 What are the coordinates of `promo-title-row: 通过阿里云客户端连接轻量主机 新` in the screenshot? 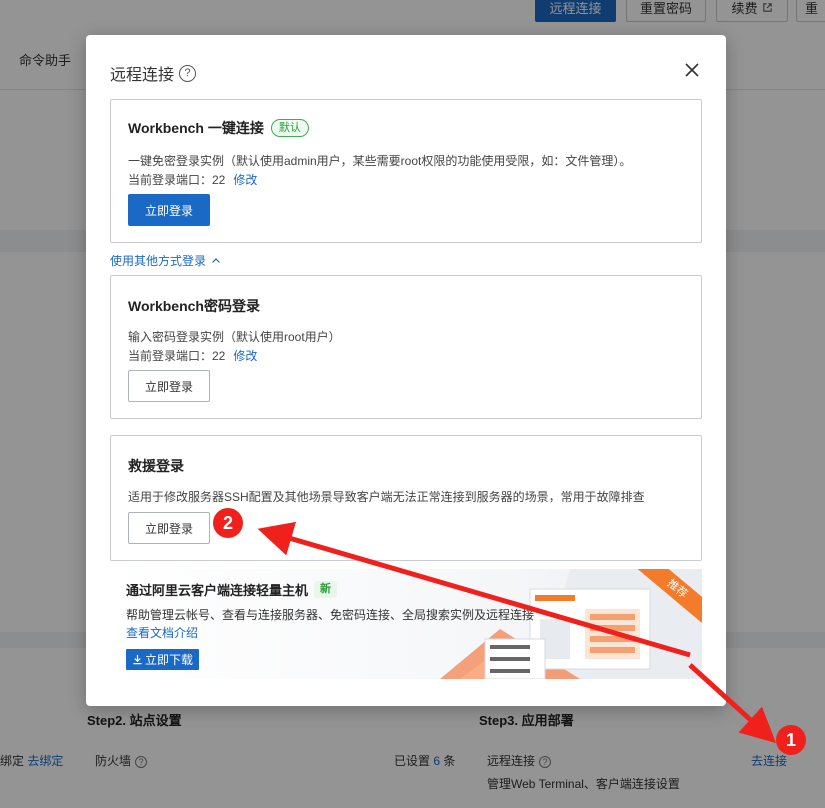 It's located at (232, 589).